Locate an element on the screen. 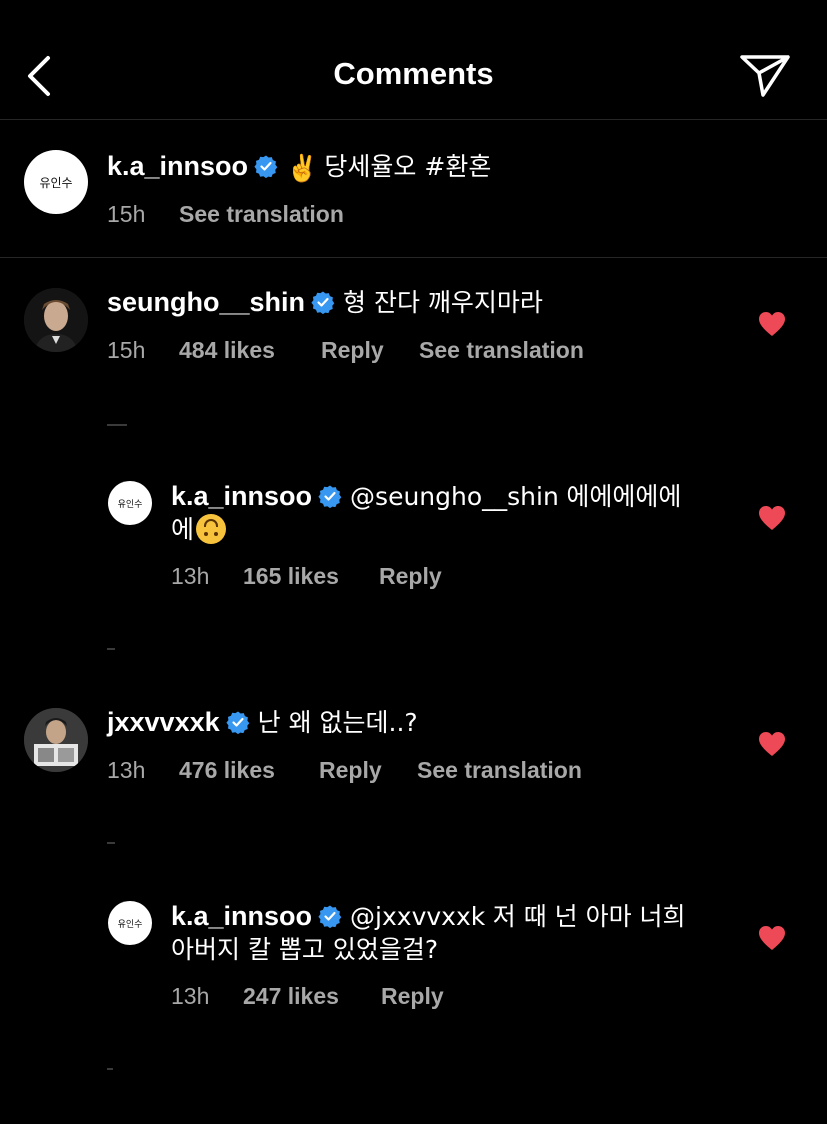 The image size is (827, 1124). comment-text: 형 잔다 깨우지마라 is located at coordinates (443, 302).